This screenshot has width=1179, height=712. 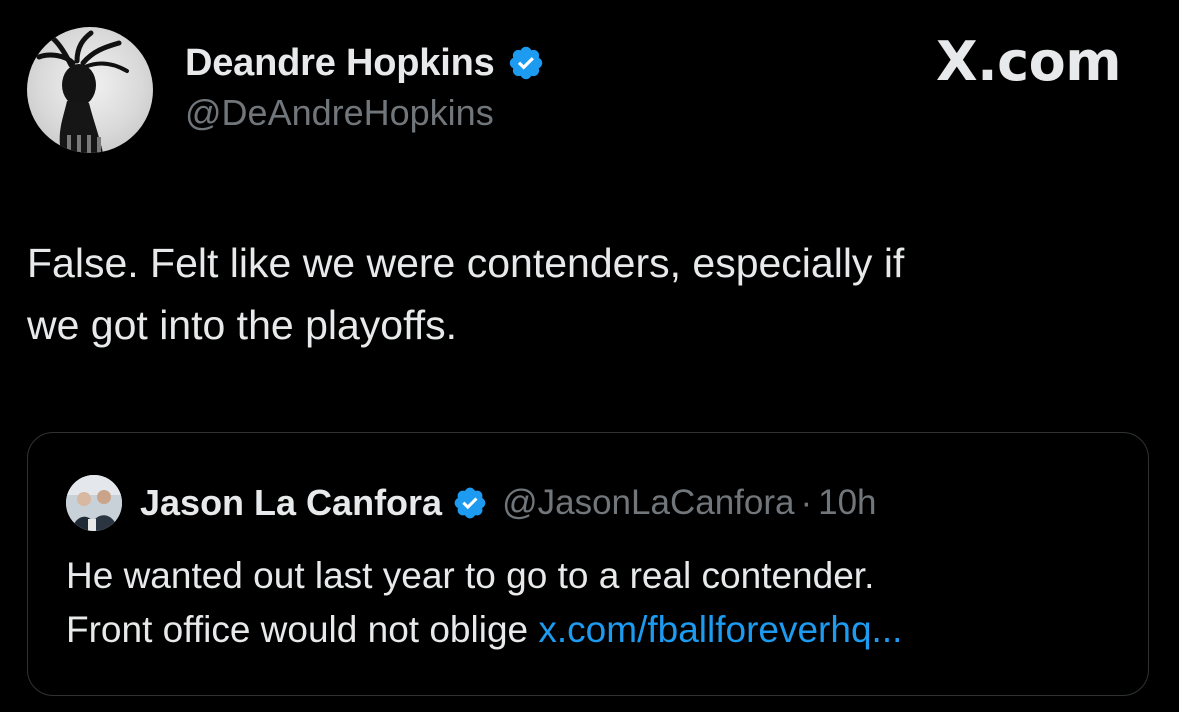 I want to click on quoted-author-avatar, so click(x=94, y=503).